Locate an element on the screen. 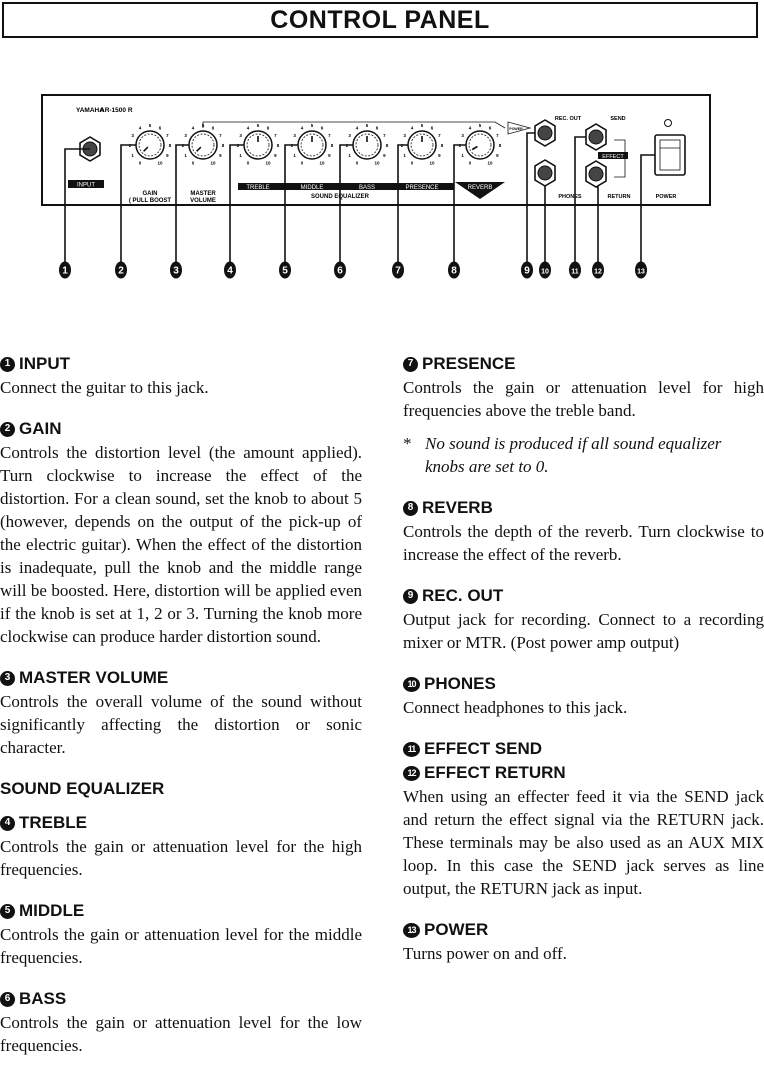  callout-marker: 3 is located at coordinates (176, 270).